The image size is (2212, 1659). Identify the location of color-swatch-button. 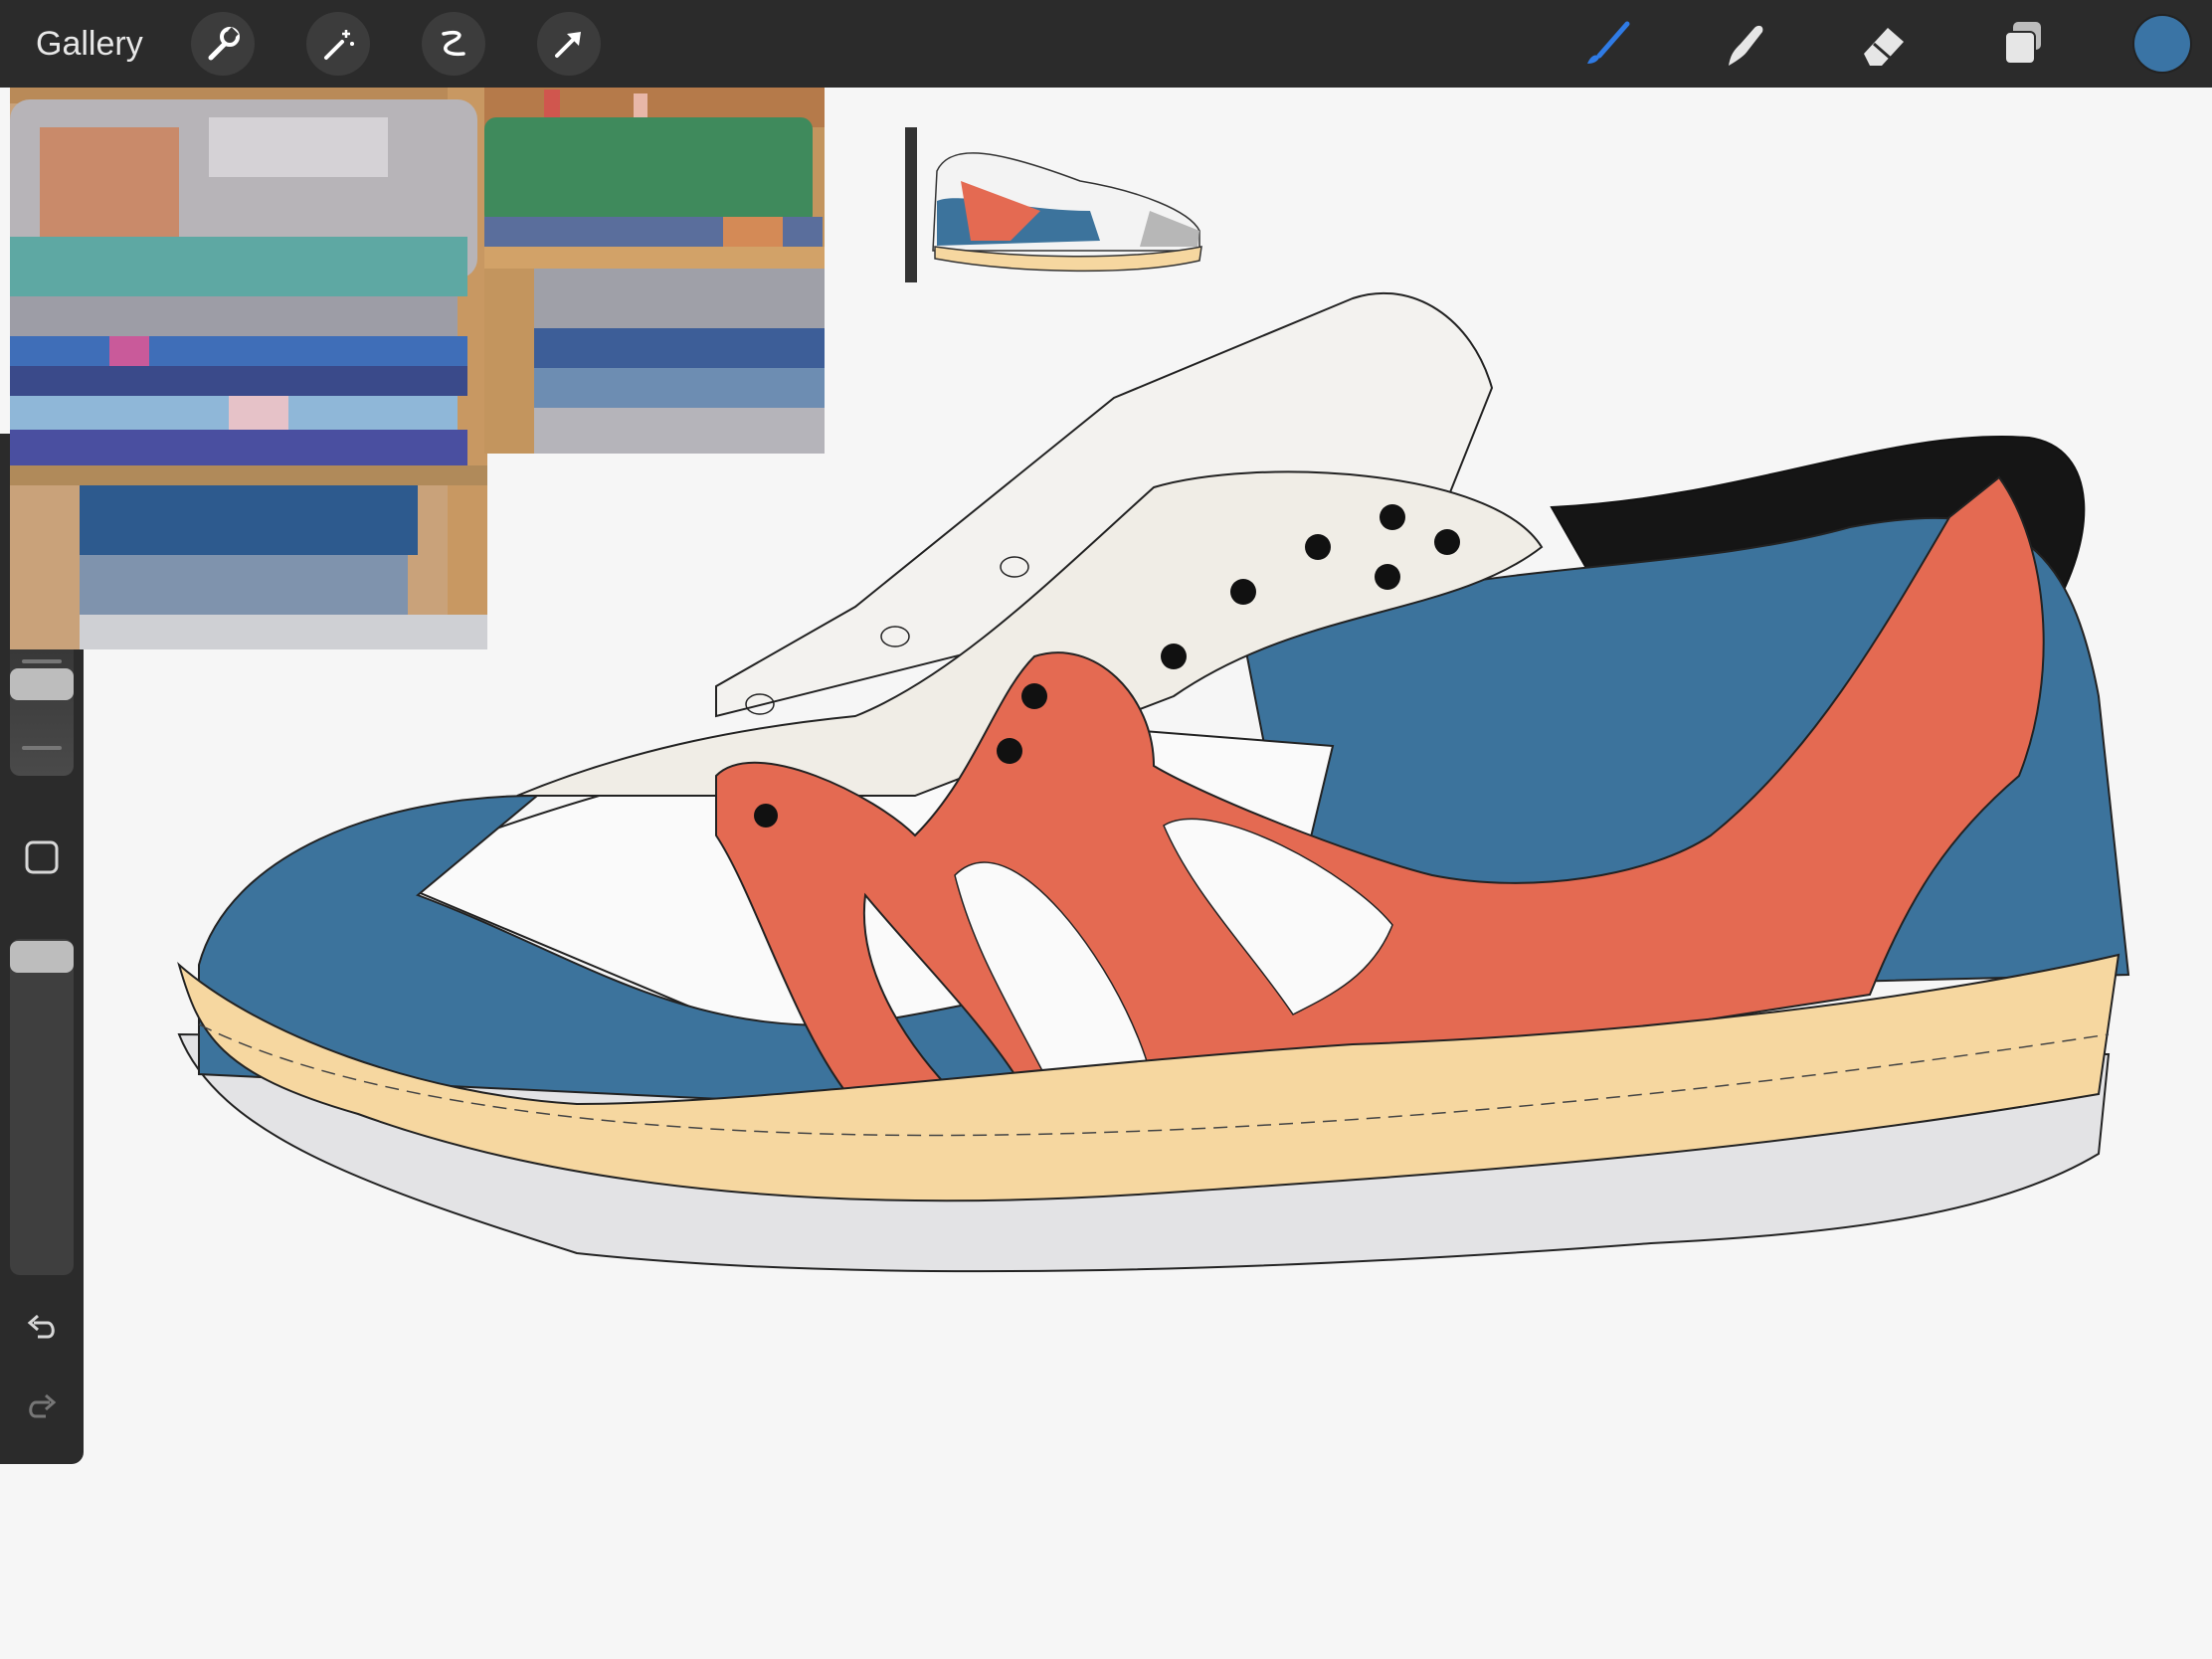
(2162, 44).